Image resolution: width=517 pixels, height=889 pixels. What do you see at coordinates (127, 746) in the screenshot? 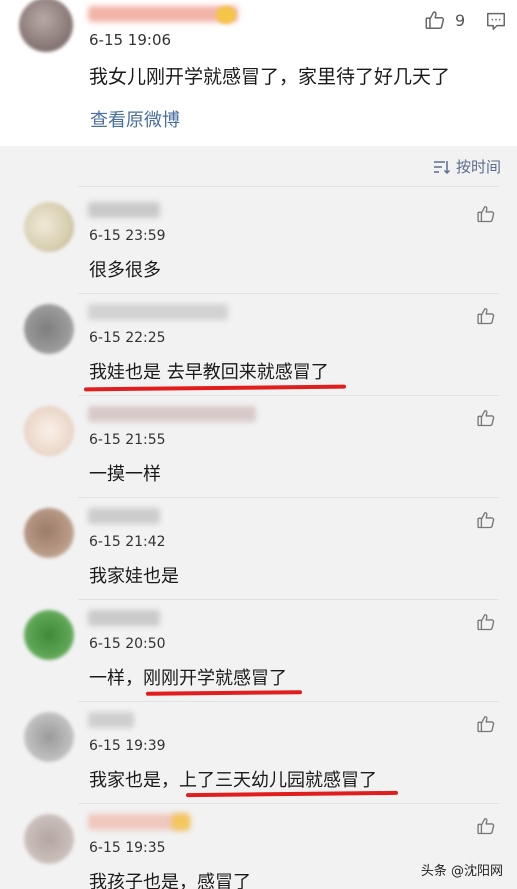
I see `comment-time: 6-15 19:39` at bounding box center [127, 746].